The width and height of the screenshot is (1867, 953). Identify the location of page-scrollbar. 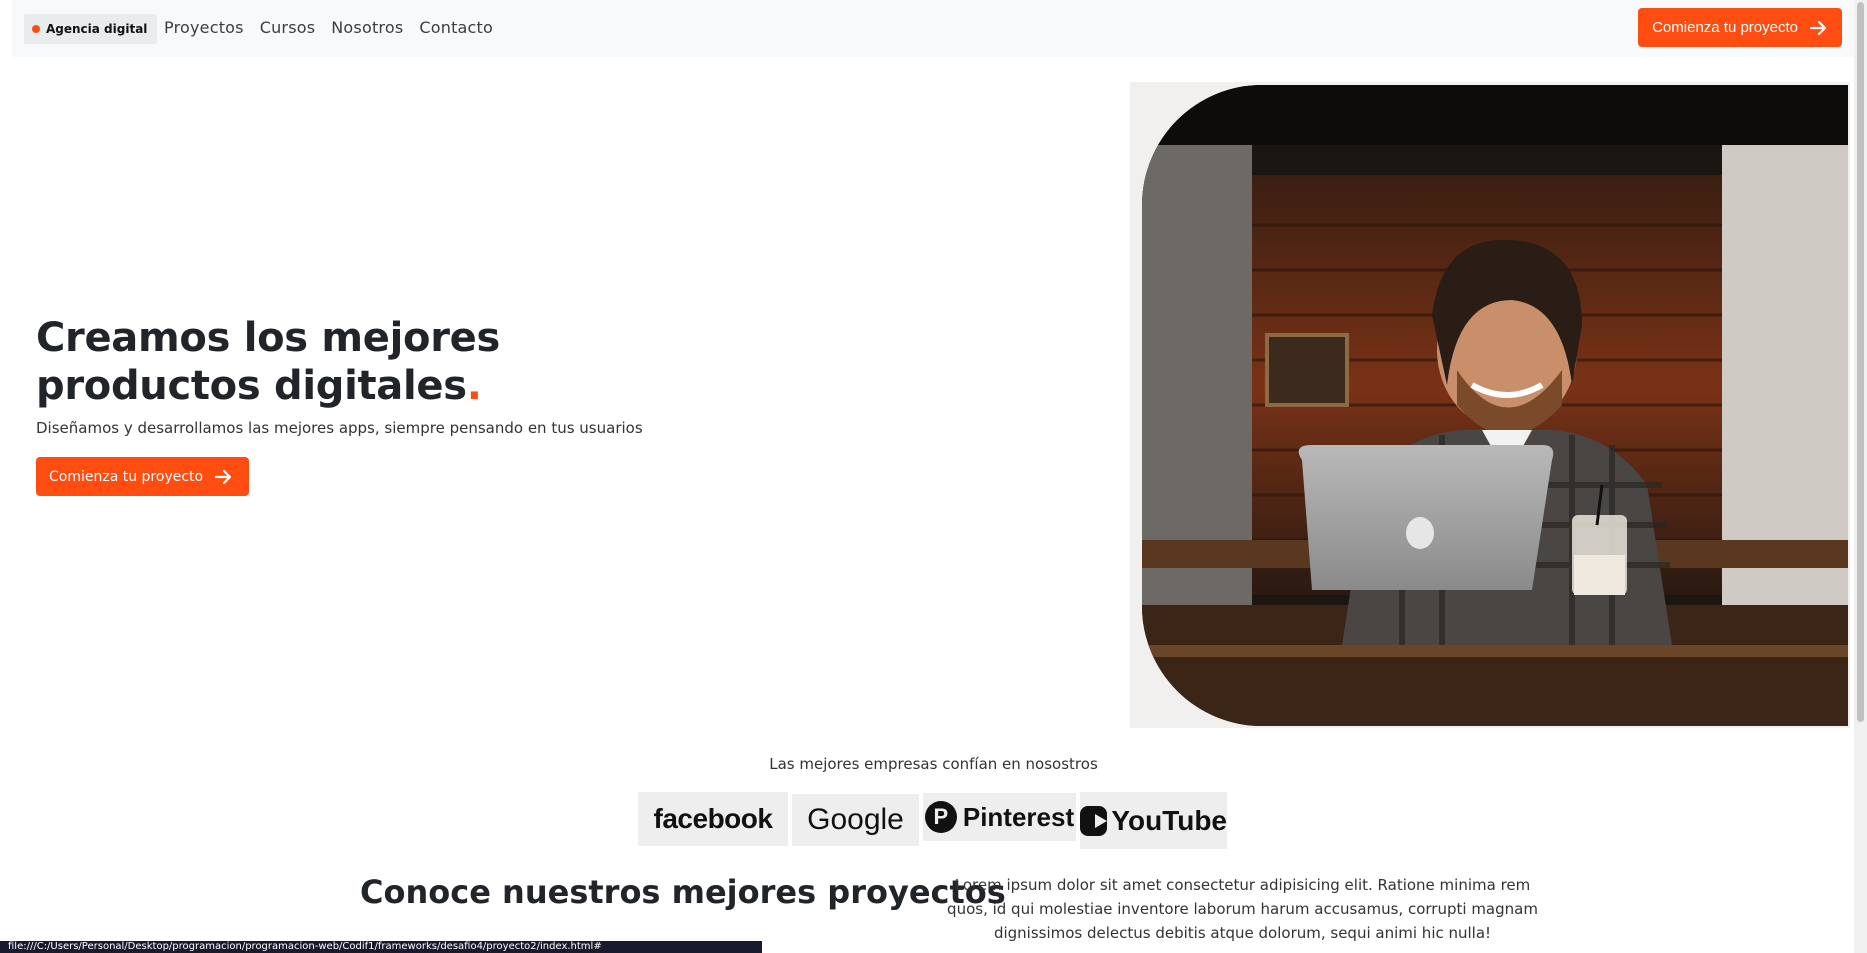
(1860, 476).